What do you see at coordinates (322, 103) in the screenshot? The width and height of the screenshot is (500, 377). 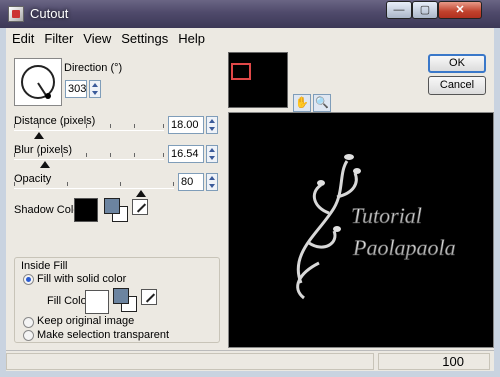 I see `zoom-magnifier-icon: 🔍` at bounding box center [322, 103].